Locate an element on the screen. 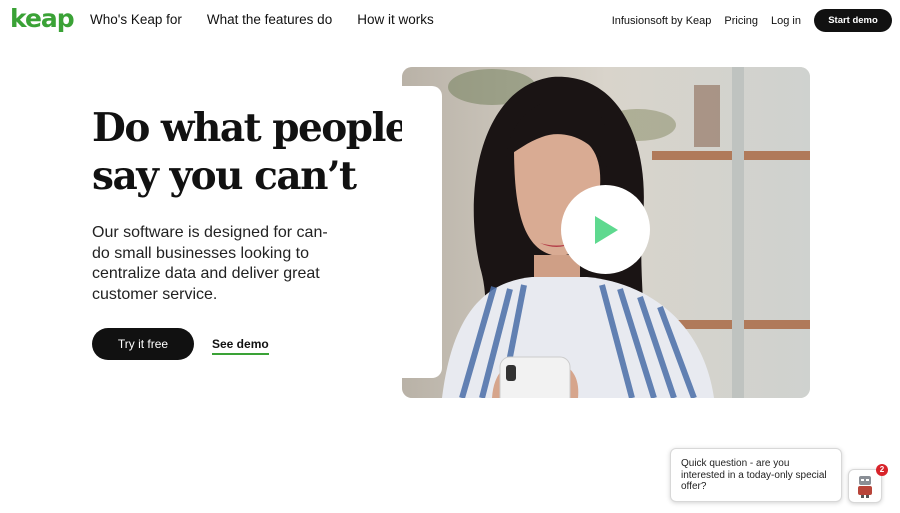  nav-link-infusionsoft: Infusionsoft by Keap is located at coordinates (662, 21).